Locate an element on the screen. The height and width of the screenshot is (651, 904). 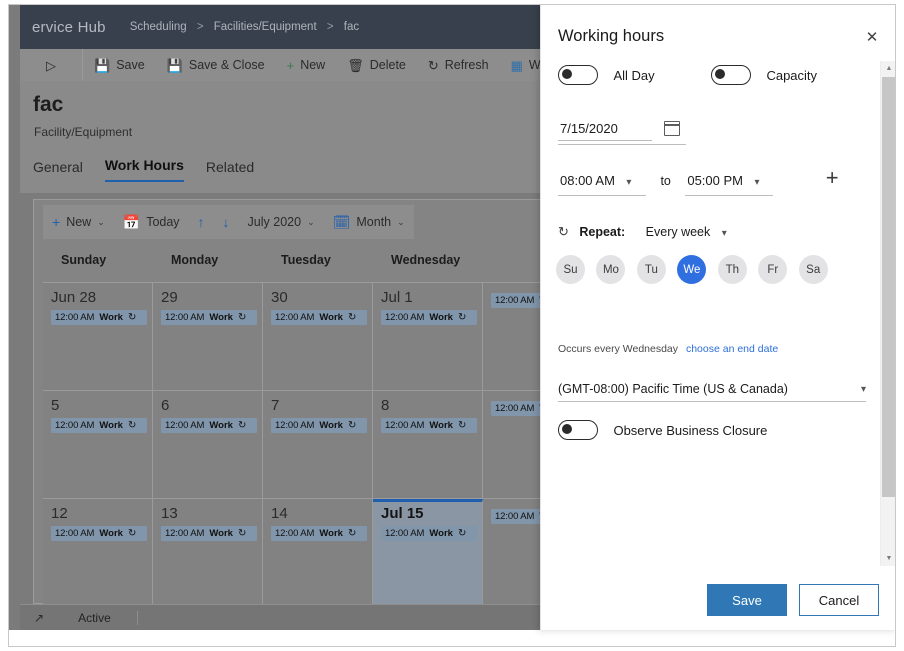
scroll-up-icon: ▲ is located at coordinates (888, 68).